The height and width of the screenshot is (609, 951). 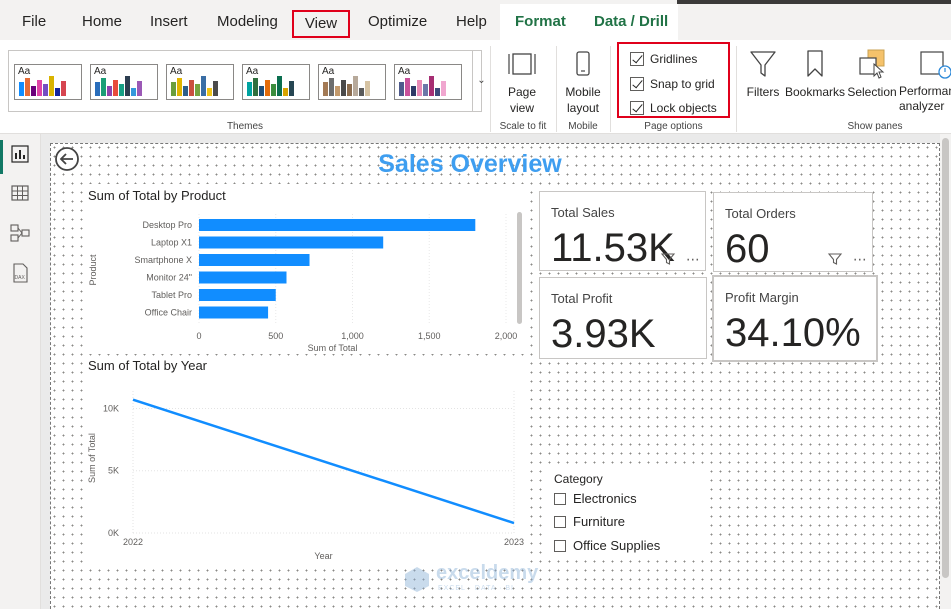 I want to click on mobile-group-label: Mobile, so click(x=583, y=126).